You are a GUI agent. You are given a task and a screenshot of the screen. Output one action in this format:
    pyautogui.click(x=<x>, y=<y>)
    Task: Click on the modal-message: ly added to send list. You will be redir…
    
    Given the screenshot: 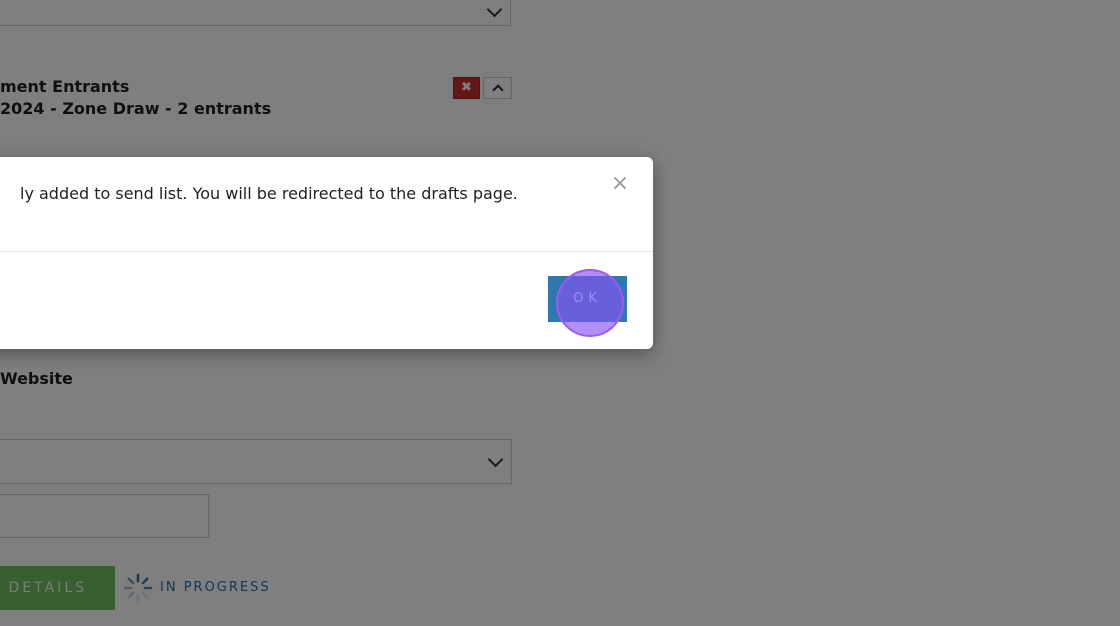 What is the action you would take?
    pyautogui.click(x=269, y=193)
    